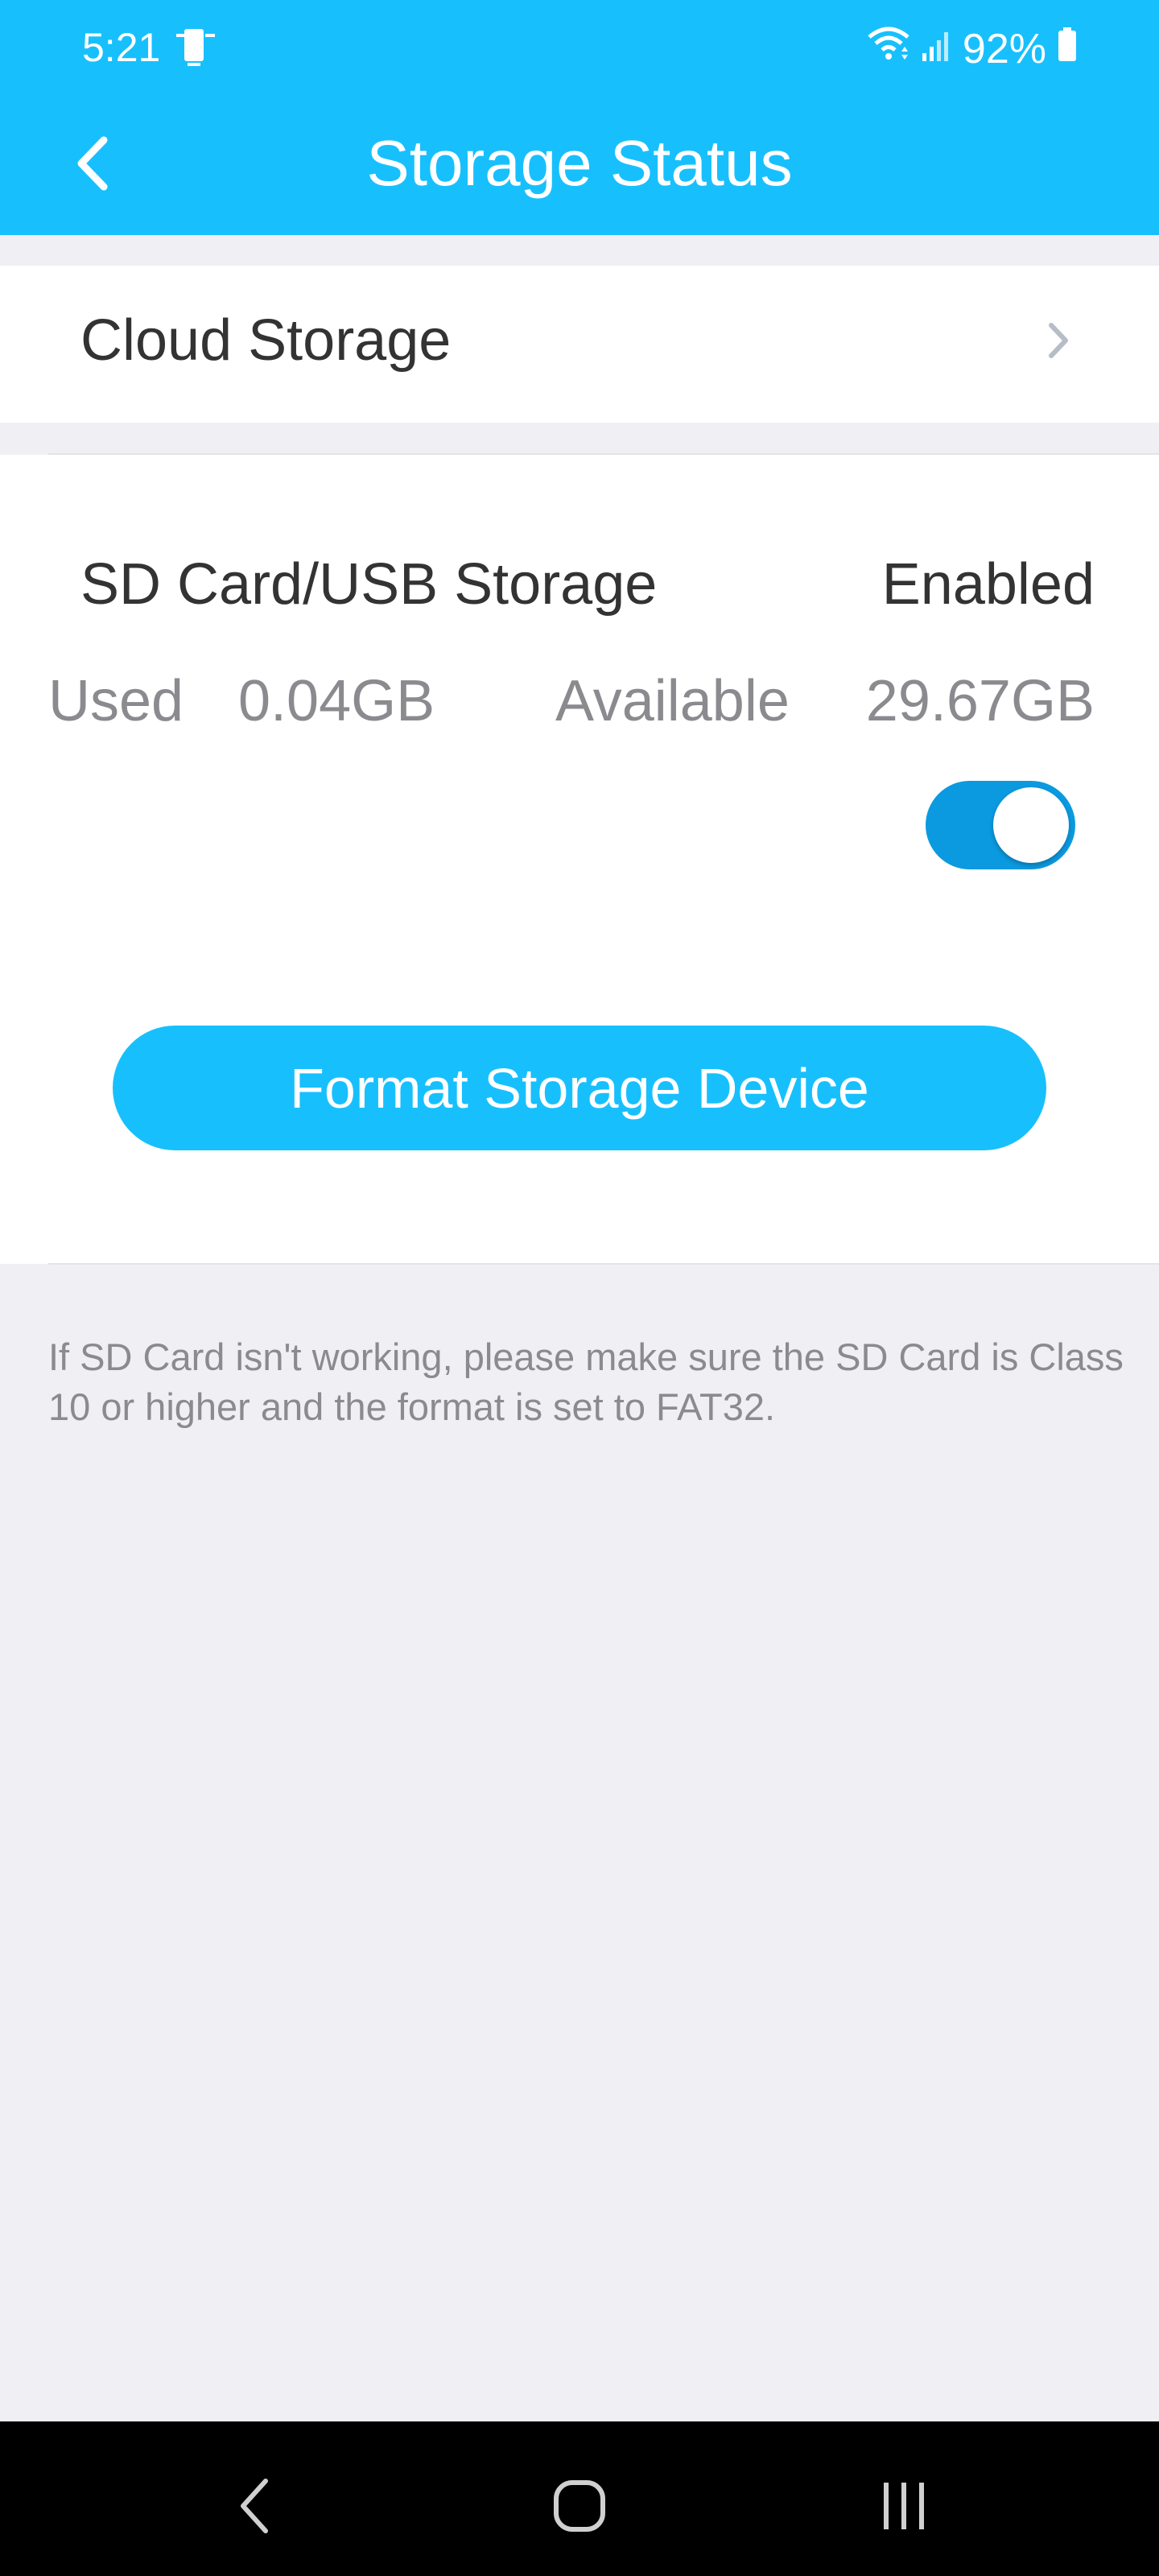  Describe the element at coordinates (980, 701) in the screenshot. I see `available-value: 29.67GB` at that location.